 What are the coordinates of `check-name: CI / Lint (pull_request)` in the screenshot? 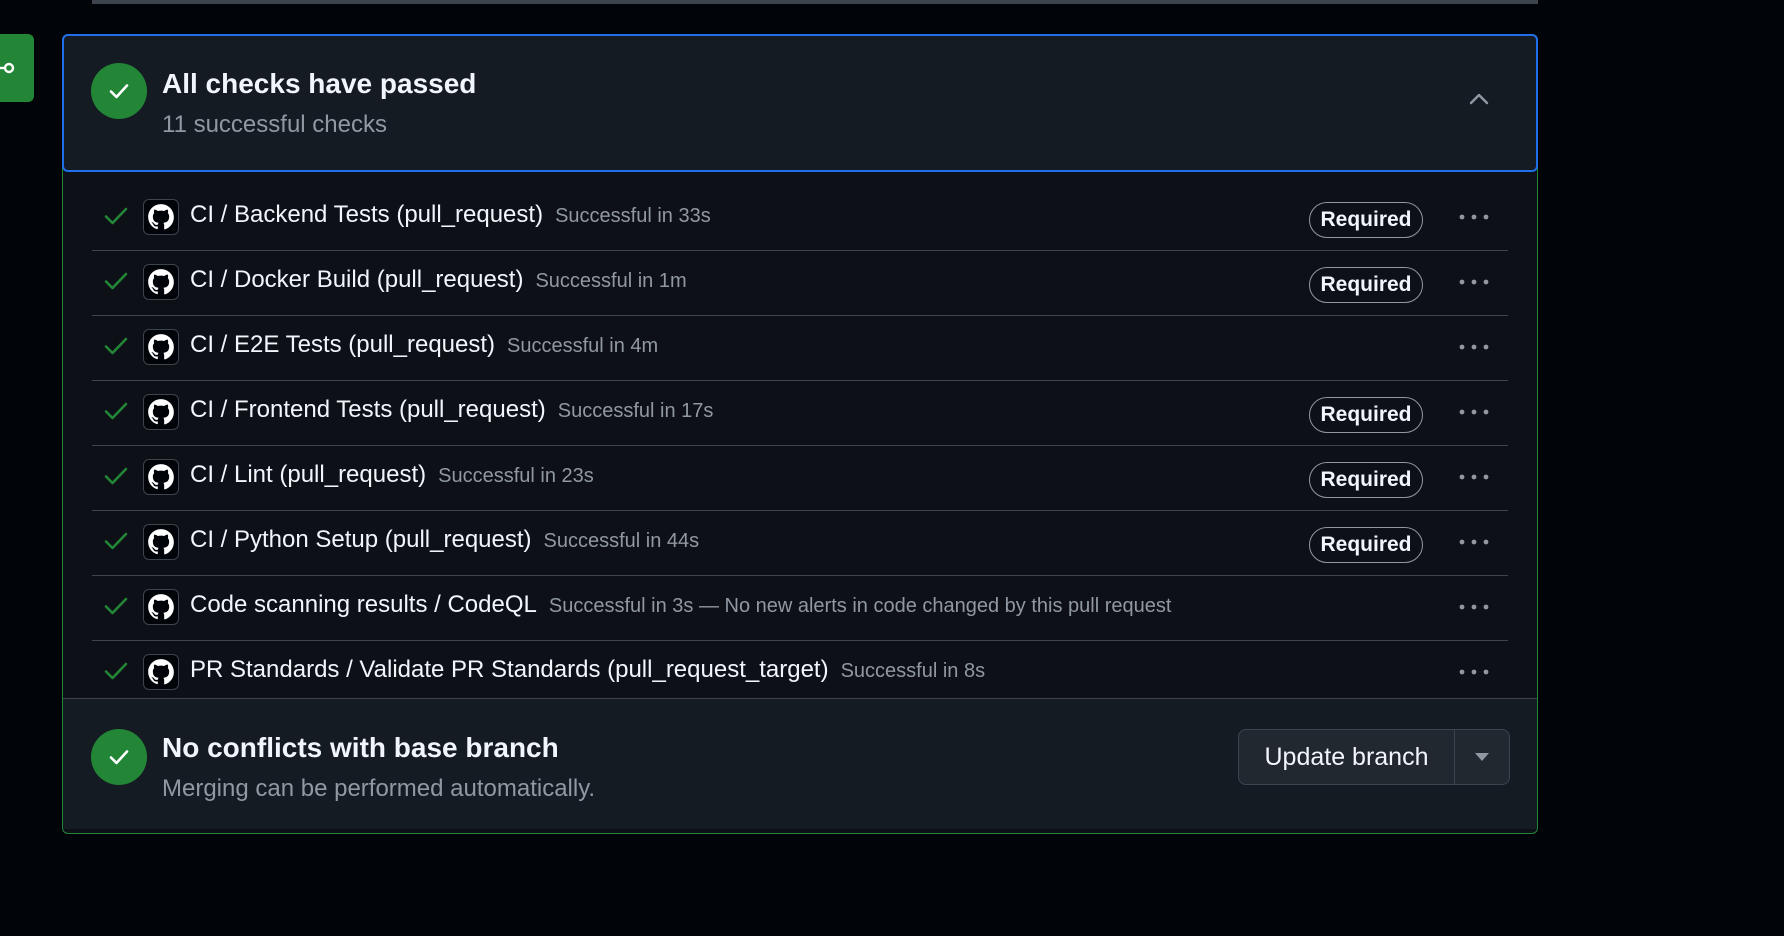 It's located at (308, 474).